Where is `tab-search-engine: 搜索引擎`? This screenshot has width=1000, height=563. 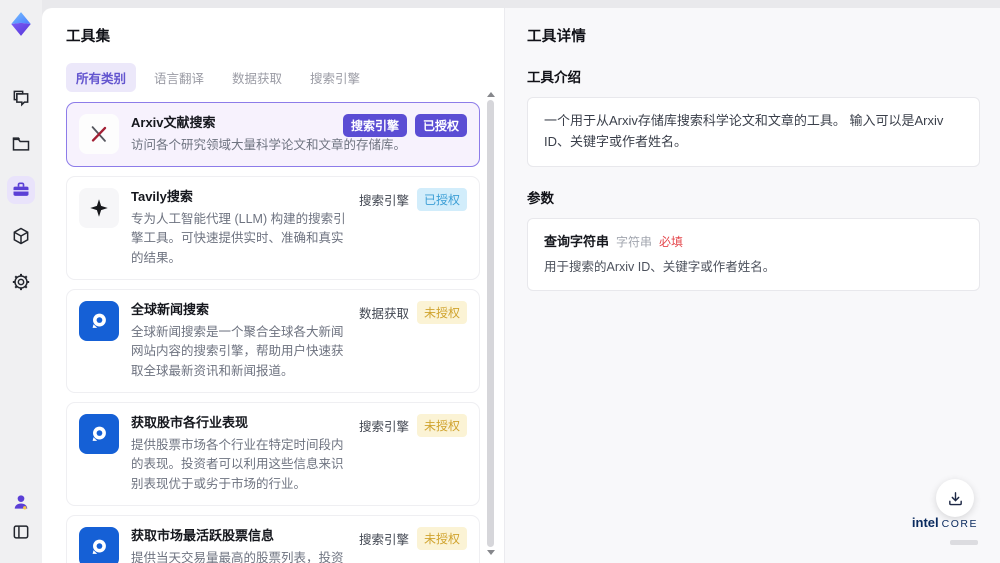
tab-search-engine: 搜索引擎 is located at coordinates (335, 77).